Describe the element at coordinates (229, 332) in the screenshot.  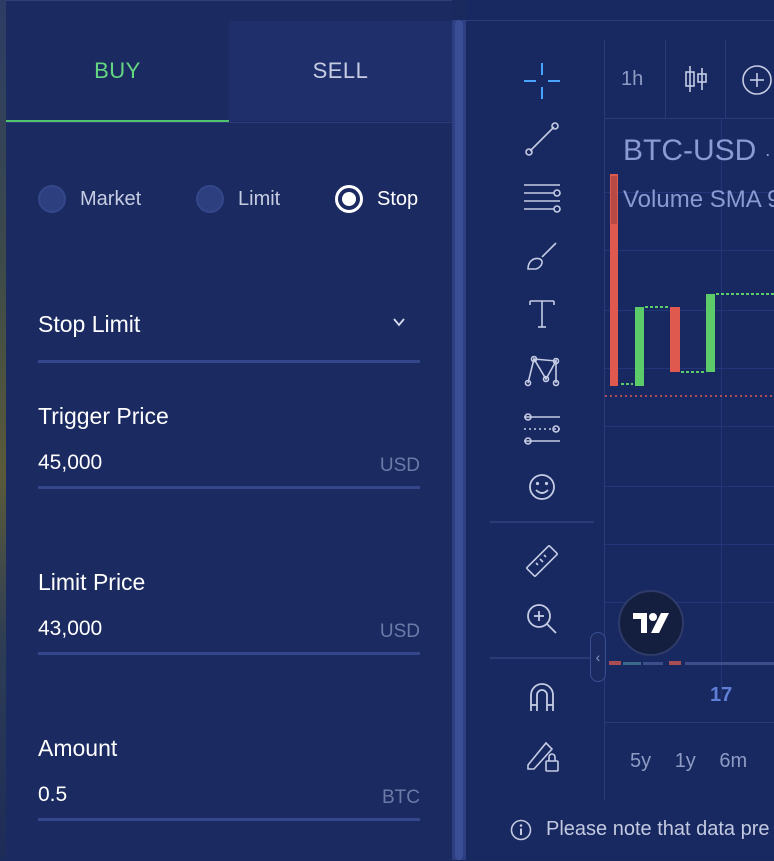
I see `stop-type-select: Stop Limit` at that location.